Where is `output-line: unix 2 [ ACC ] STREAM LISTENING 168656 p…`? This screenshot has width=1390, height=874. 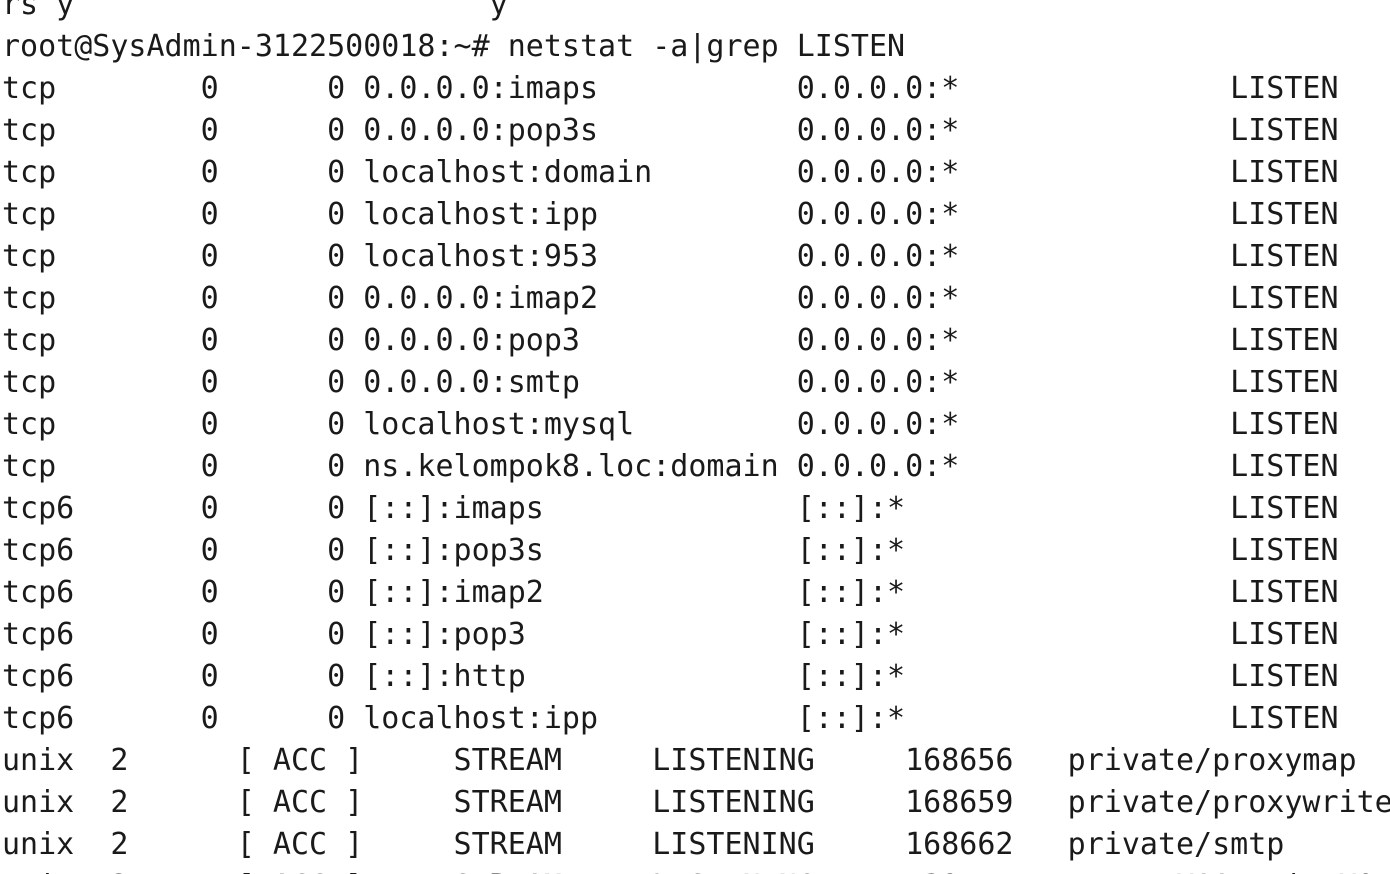 output-line: unix 2 [ ACC ] STREAM LISTENING 168656 p… is located at coordinates (679, 760).